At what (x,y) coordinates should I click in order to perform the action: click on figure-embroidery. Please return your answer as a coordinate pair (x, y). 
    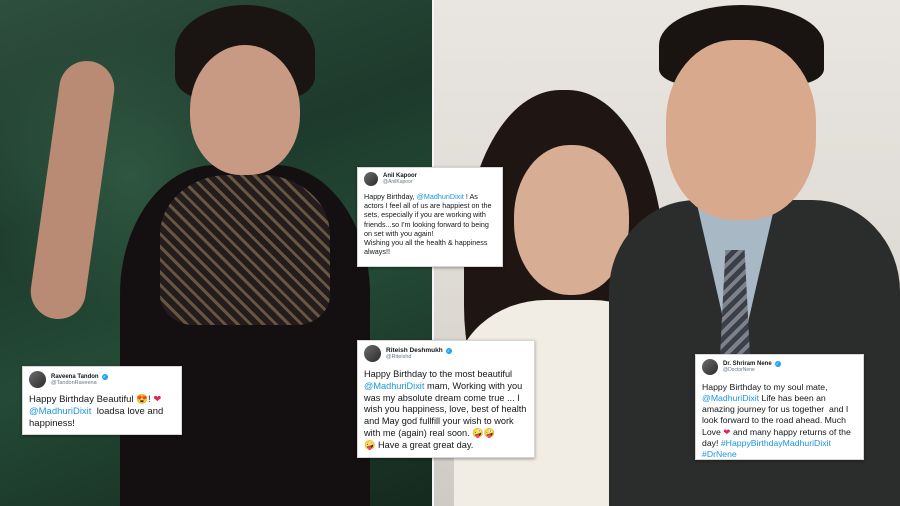
    Looking at the image, I should click on (245, 250).